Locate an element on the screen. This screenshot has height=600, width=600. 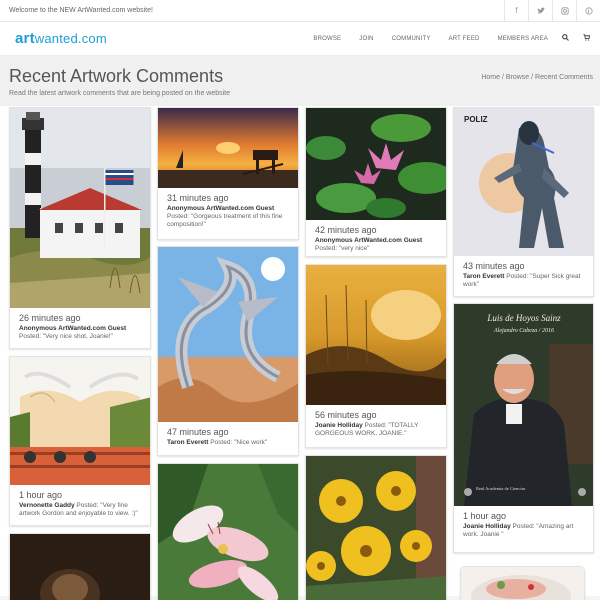
instagram-icon is located at coordinates (564, 11).